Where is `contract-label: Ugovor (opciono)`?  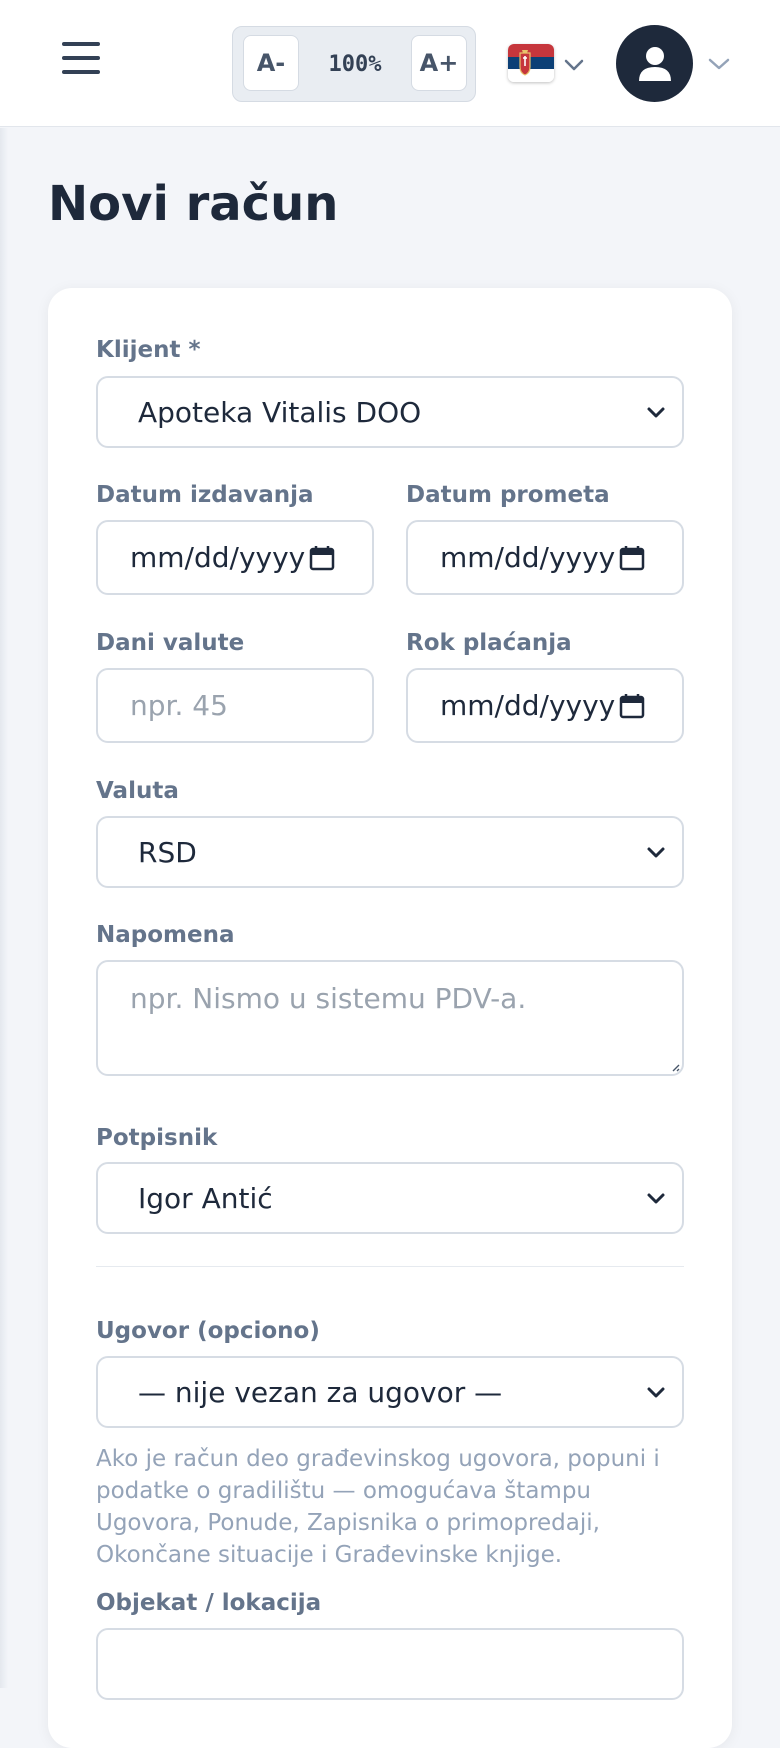
contract-label: Ugovor (opciono) is located at coordinates (208, 1331).